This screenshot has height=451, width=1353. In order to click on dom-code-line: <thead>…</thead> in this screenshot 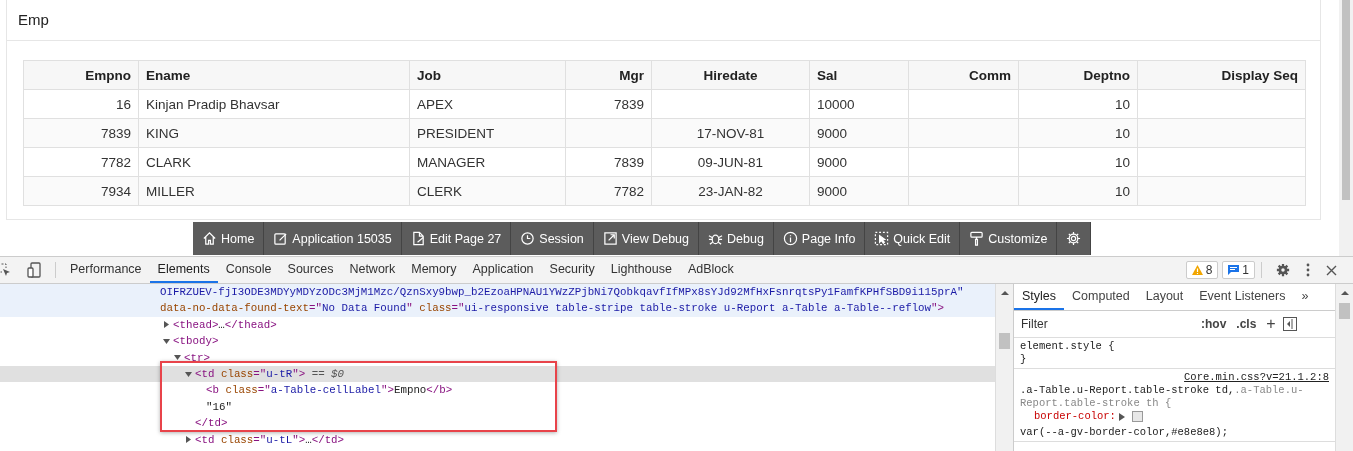, I will do `click(225, 325)`.